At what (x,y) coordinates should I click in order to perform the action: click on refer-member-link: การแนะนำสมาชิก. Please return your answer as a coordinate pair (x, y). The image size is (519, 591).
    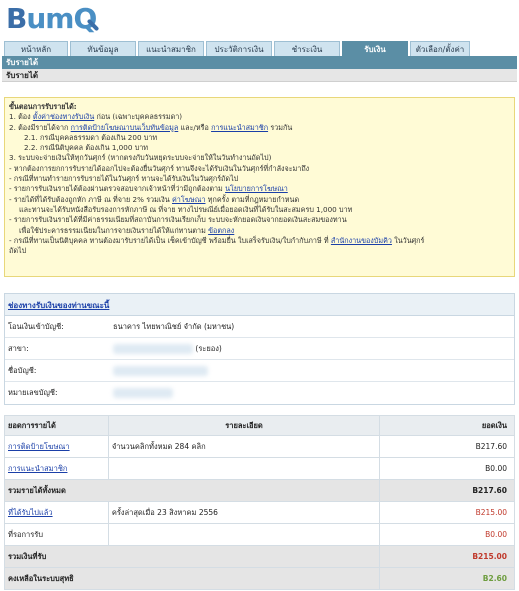
    Looking at the image, I should click on (239, 127).